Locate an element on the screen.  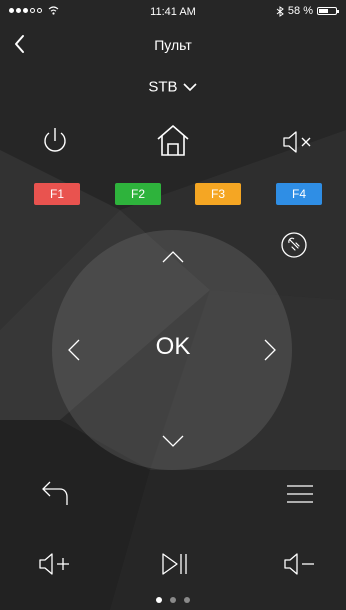
function-key-f2: F2 is located at coordinates (138, 194).